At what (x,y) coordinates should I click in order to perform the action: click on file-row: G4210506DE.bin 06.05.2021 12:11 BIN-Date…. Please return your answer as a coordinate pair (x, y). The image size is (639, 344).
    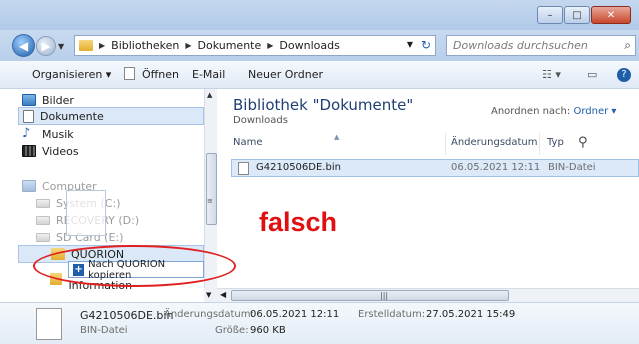
    Looking at the image, I should click on (435, 168).